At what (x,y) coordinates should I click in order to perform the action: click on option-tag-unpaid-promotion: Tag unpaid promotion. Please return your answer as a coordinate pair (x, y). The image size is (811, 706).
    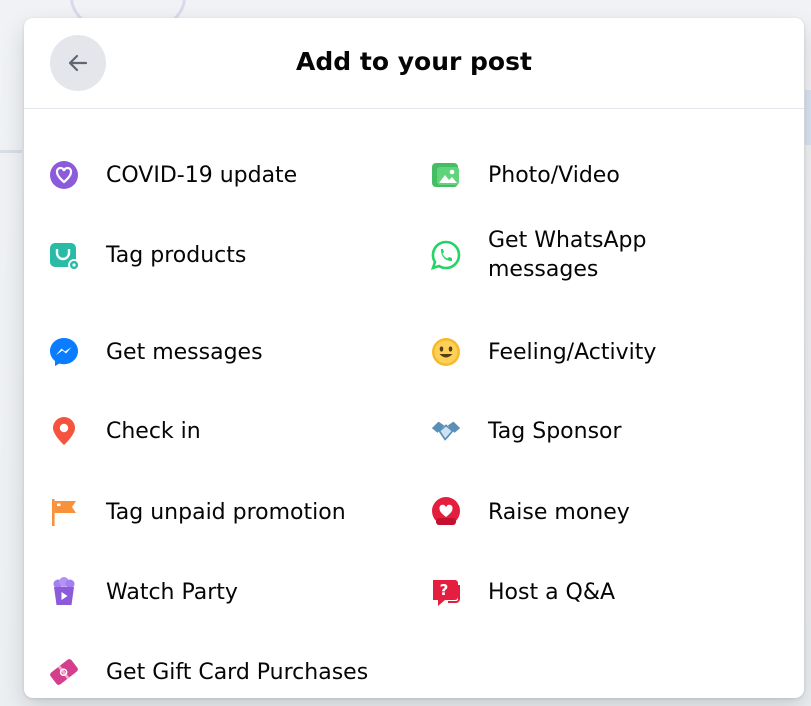
    Looking at the image, I should click on (223, 512).